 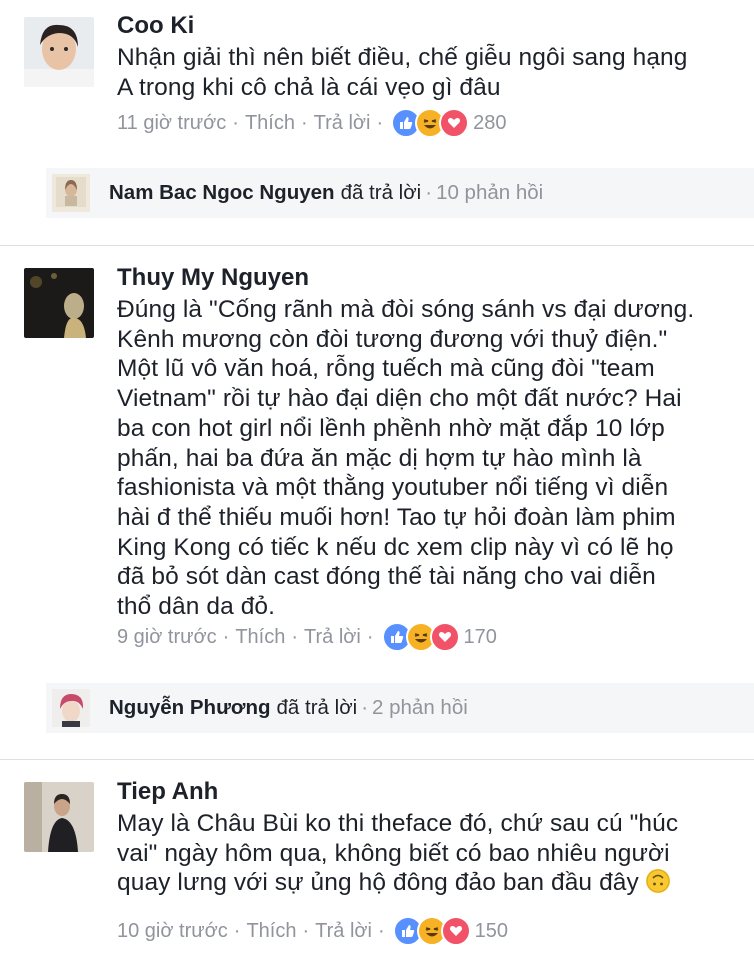 I want to click on timestamp: 11 giờ trước, so click(x=171, y=123).